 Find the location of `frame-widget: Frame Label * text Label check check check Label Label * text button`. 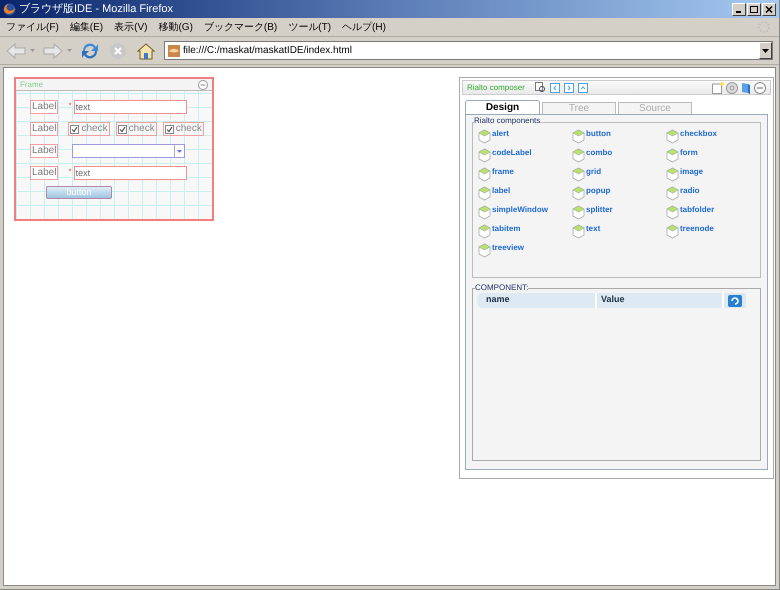

frame-widget: Frame Label * text Label check check check Label Label * text button is located at coordinates (114, 149).